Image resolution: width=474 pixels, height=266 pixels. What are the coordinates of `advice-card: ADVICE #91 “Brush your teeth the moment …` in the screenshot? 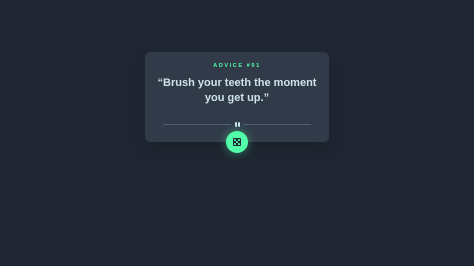 It's located at (237, 97).